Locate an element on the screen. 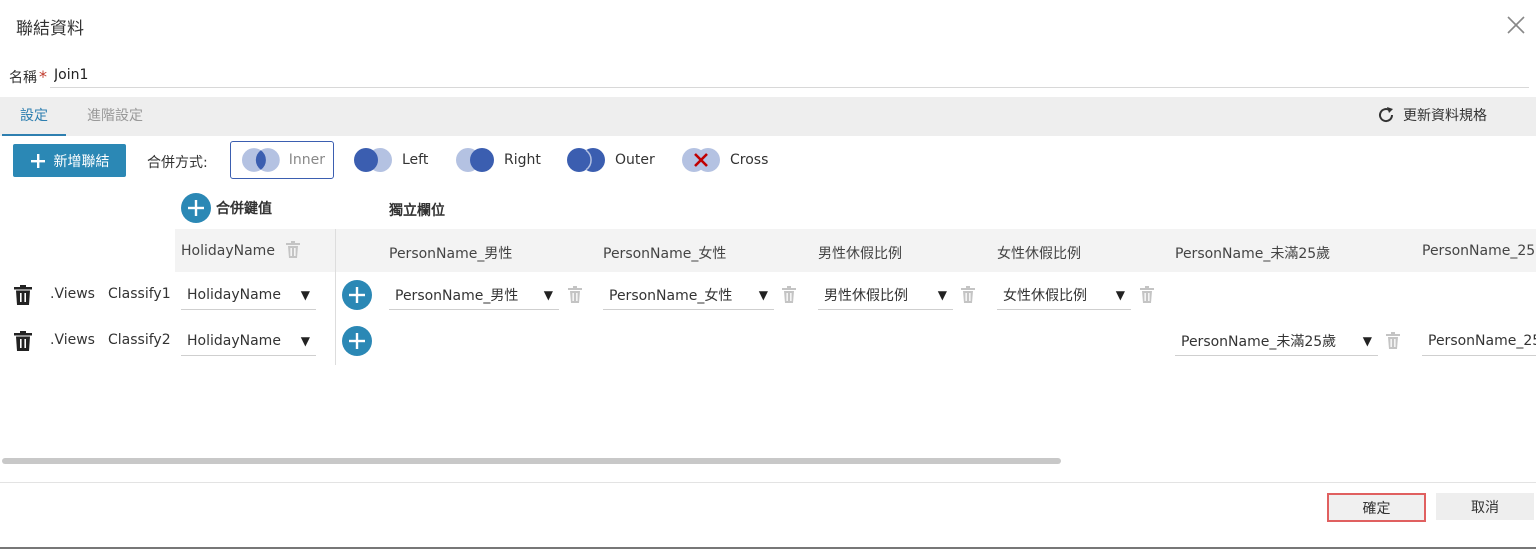  delete-key-trash-icon is located at coordinates (293, 250).